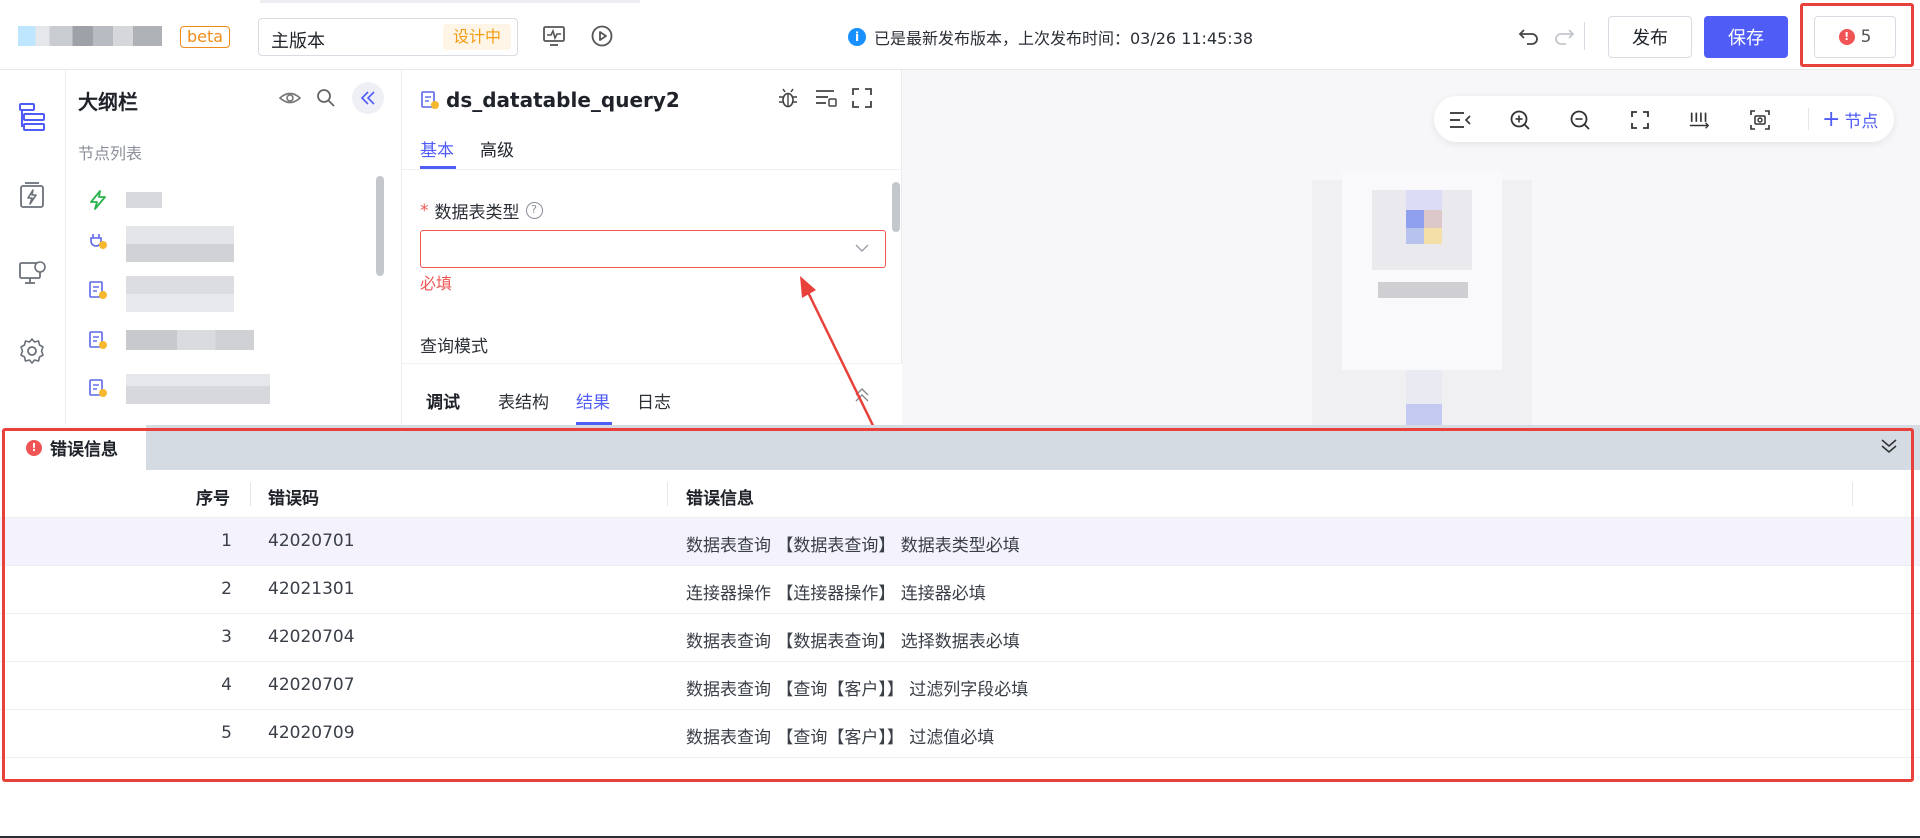  What do you see at coordinates (388, 37) in the screenshot?
I see `version-selector: 主版本 设计中` at bounding box center [388, 37].